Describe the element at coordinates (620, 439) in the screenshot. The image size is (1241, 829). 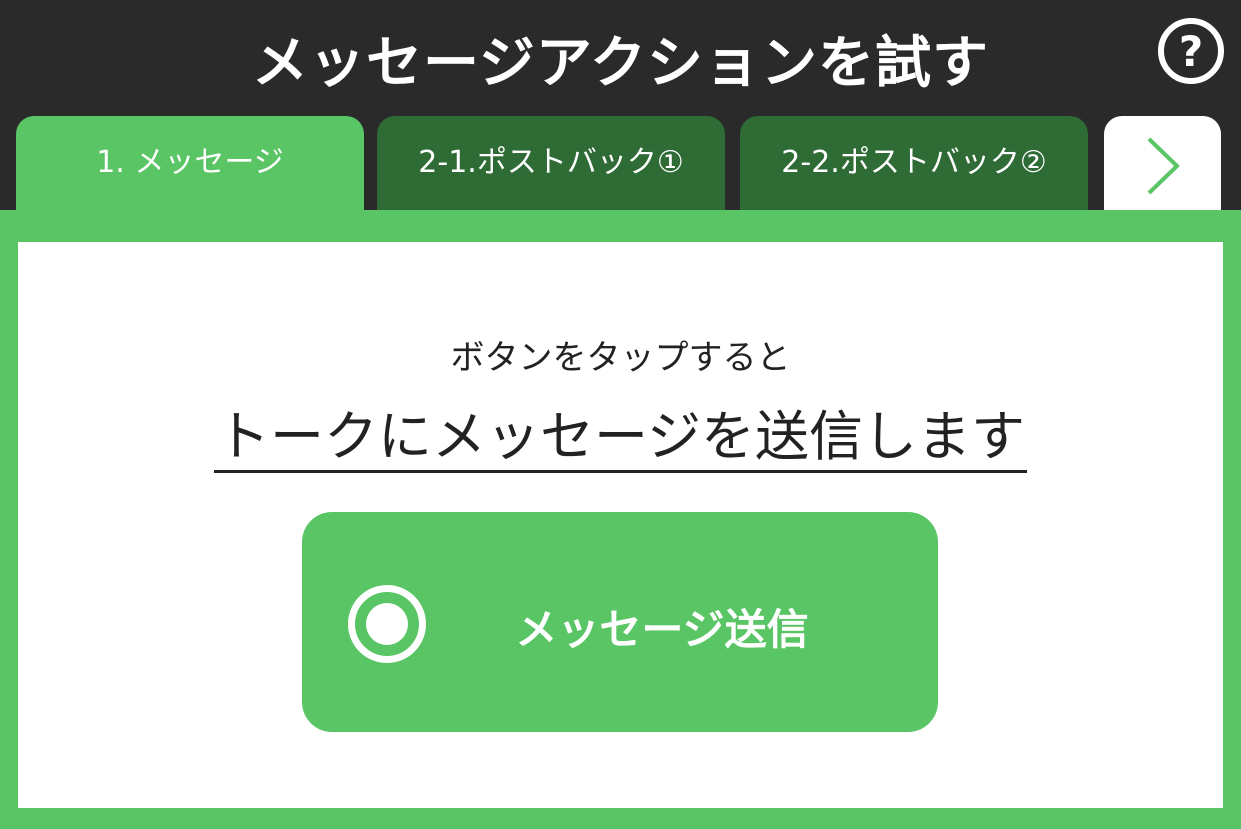
I see `headline-text: トークにメッセージを送信します` at that location.